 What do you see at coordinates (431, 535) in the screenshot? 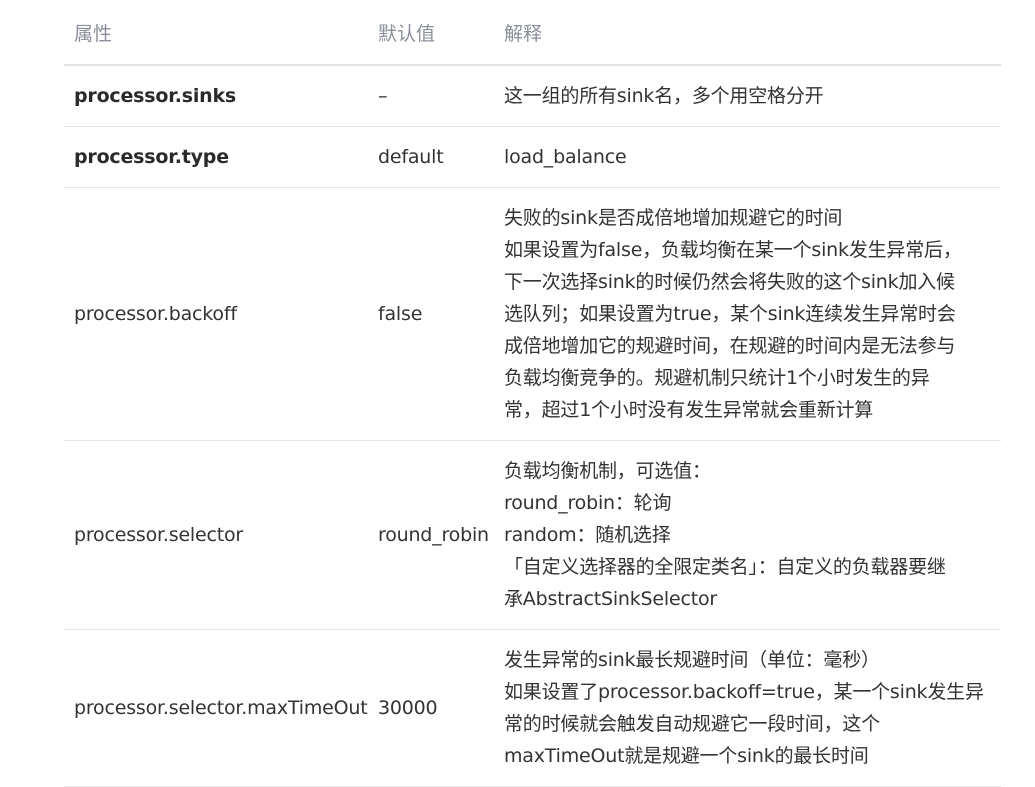
I see `default-value: round_robin` at bounding box center [431, 535].